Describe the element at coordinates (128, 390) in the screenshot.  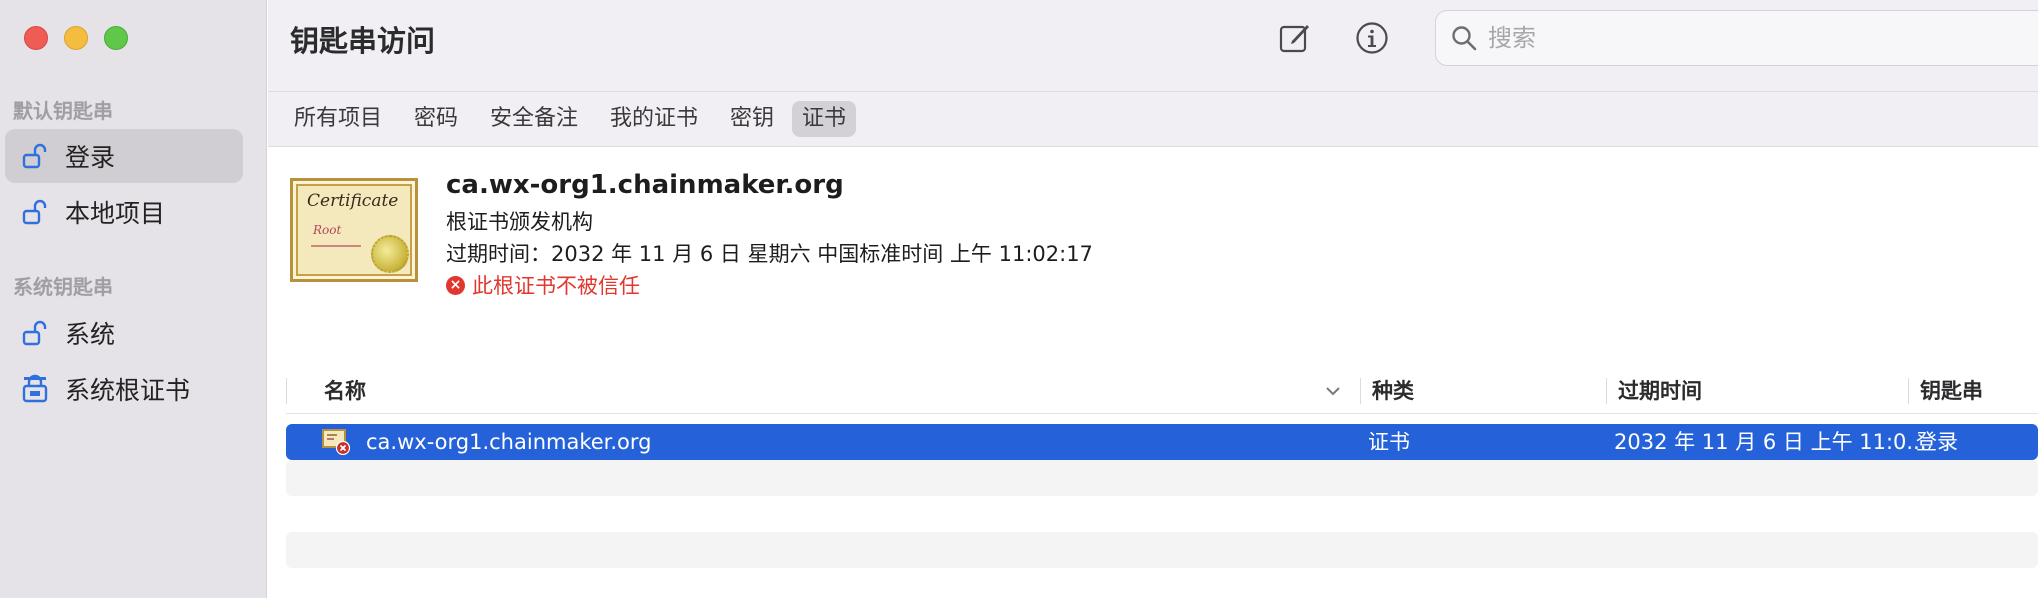
I see `sidebar-item-label: 系统根证书` at that location.